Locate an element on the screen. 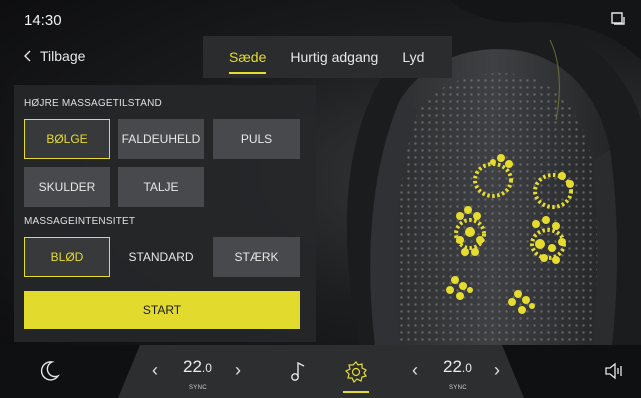 This screenshot has width=641, height=398. right-temp-decimal: .0 is located at coordinates (466, 368).